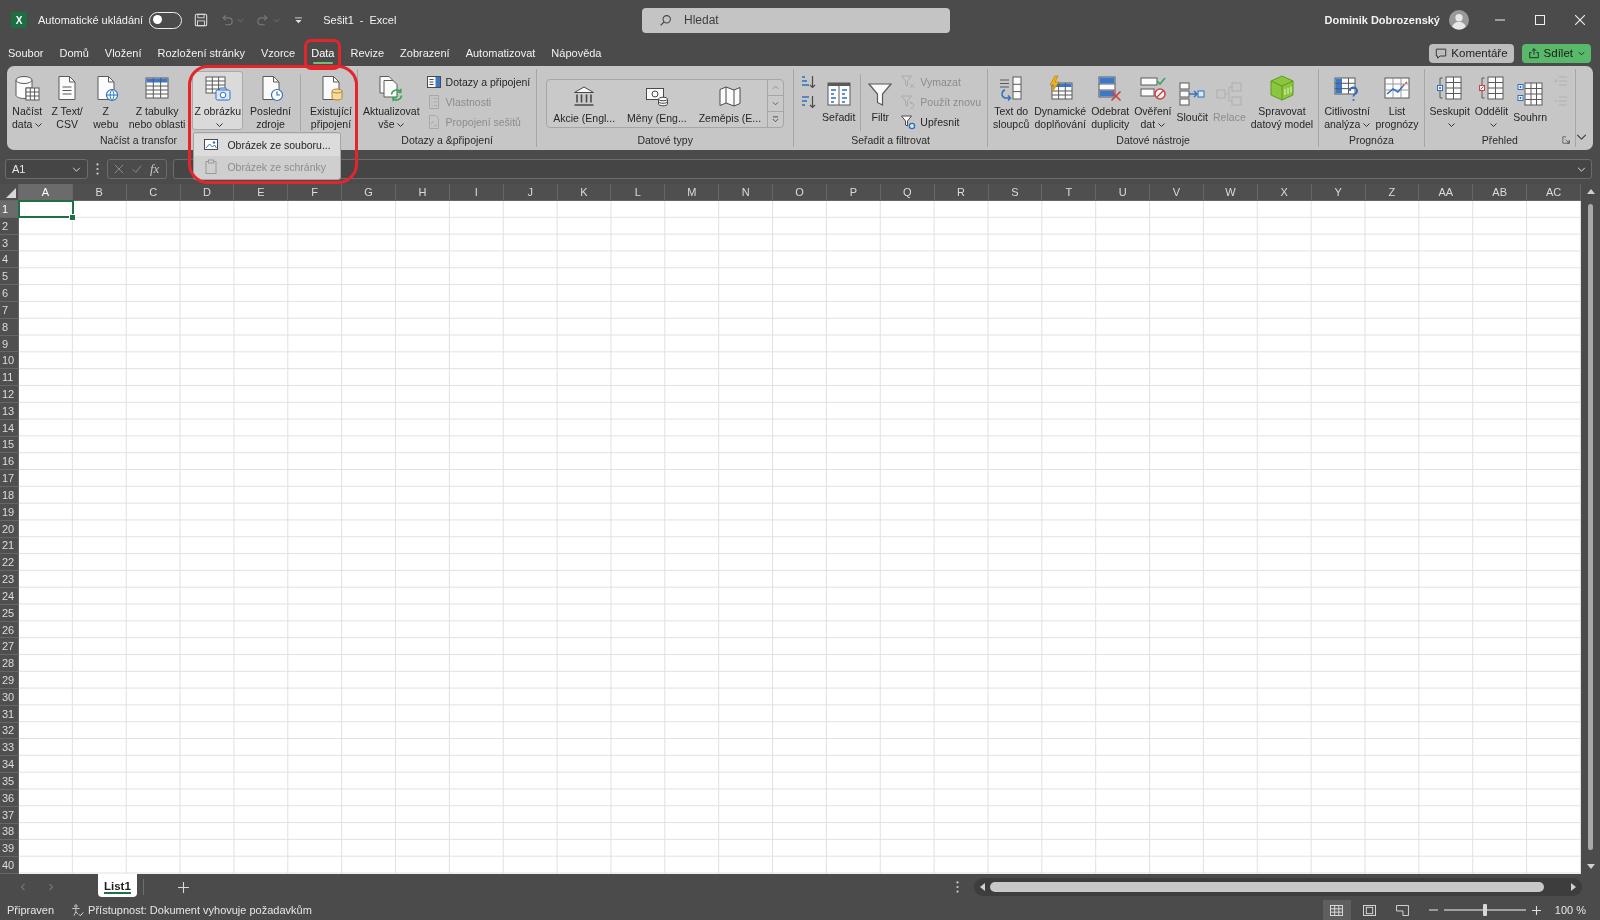 This screenshot has height=920, width=1600. Describe the element at coordinates (1581, 137) in the screenshot. I see `chevron-down-icon` at that location.